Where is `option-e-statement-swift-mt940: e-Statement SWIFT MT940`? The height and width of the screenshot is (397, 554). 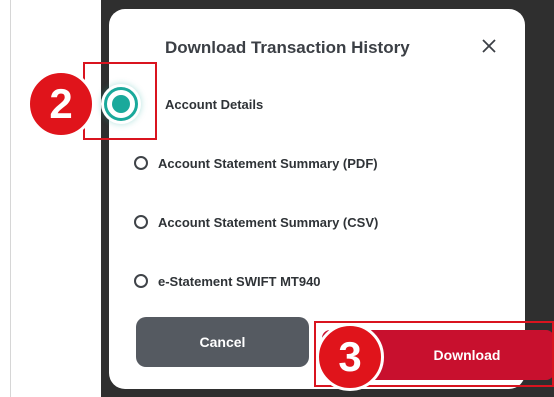
option-e-statement-swift-mt940: e-Statement SWIFT MT940 is located at coordinates (227, 281).